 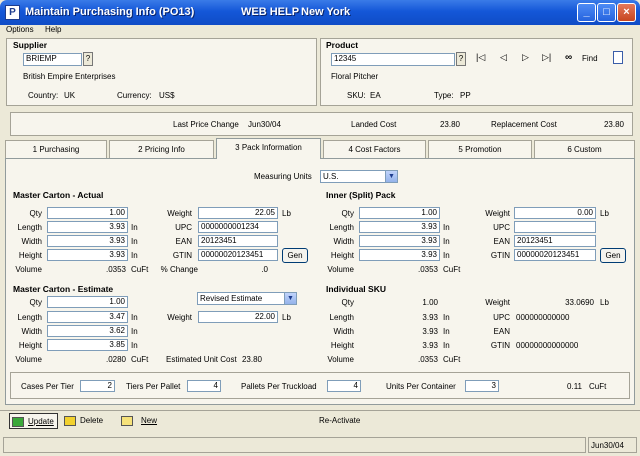 I want to click on sku-qty-value: 1.00, so click(x=430, y=302).